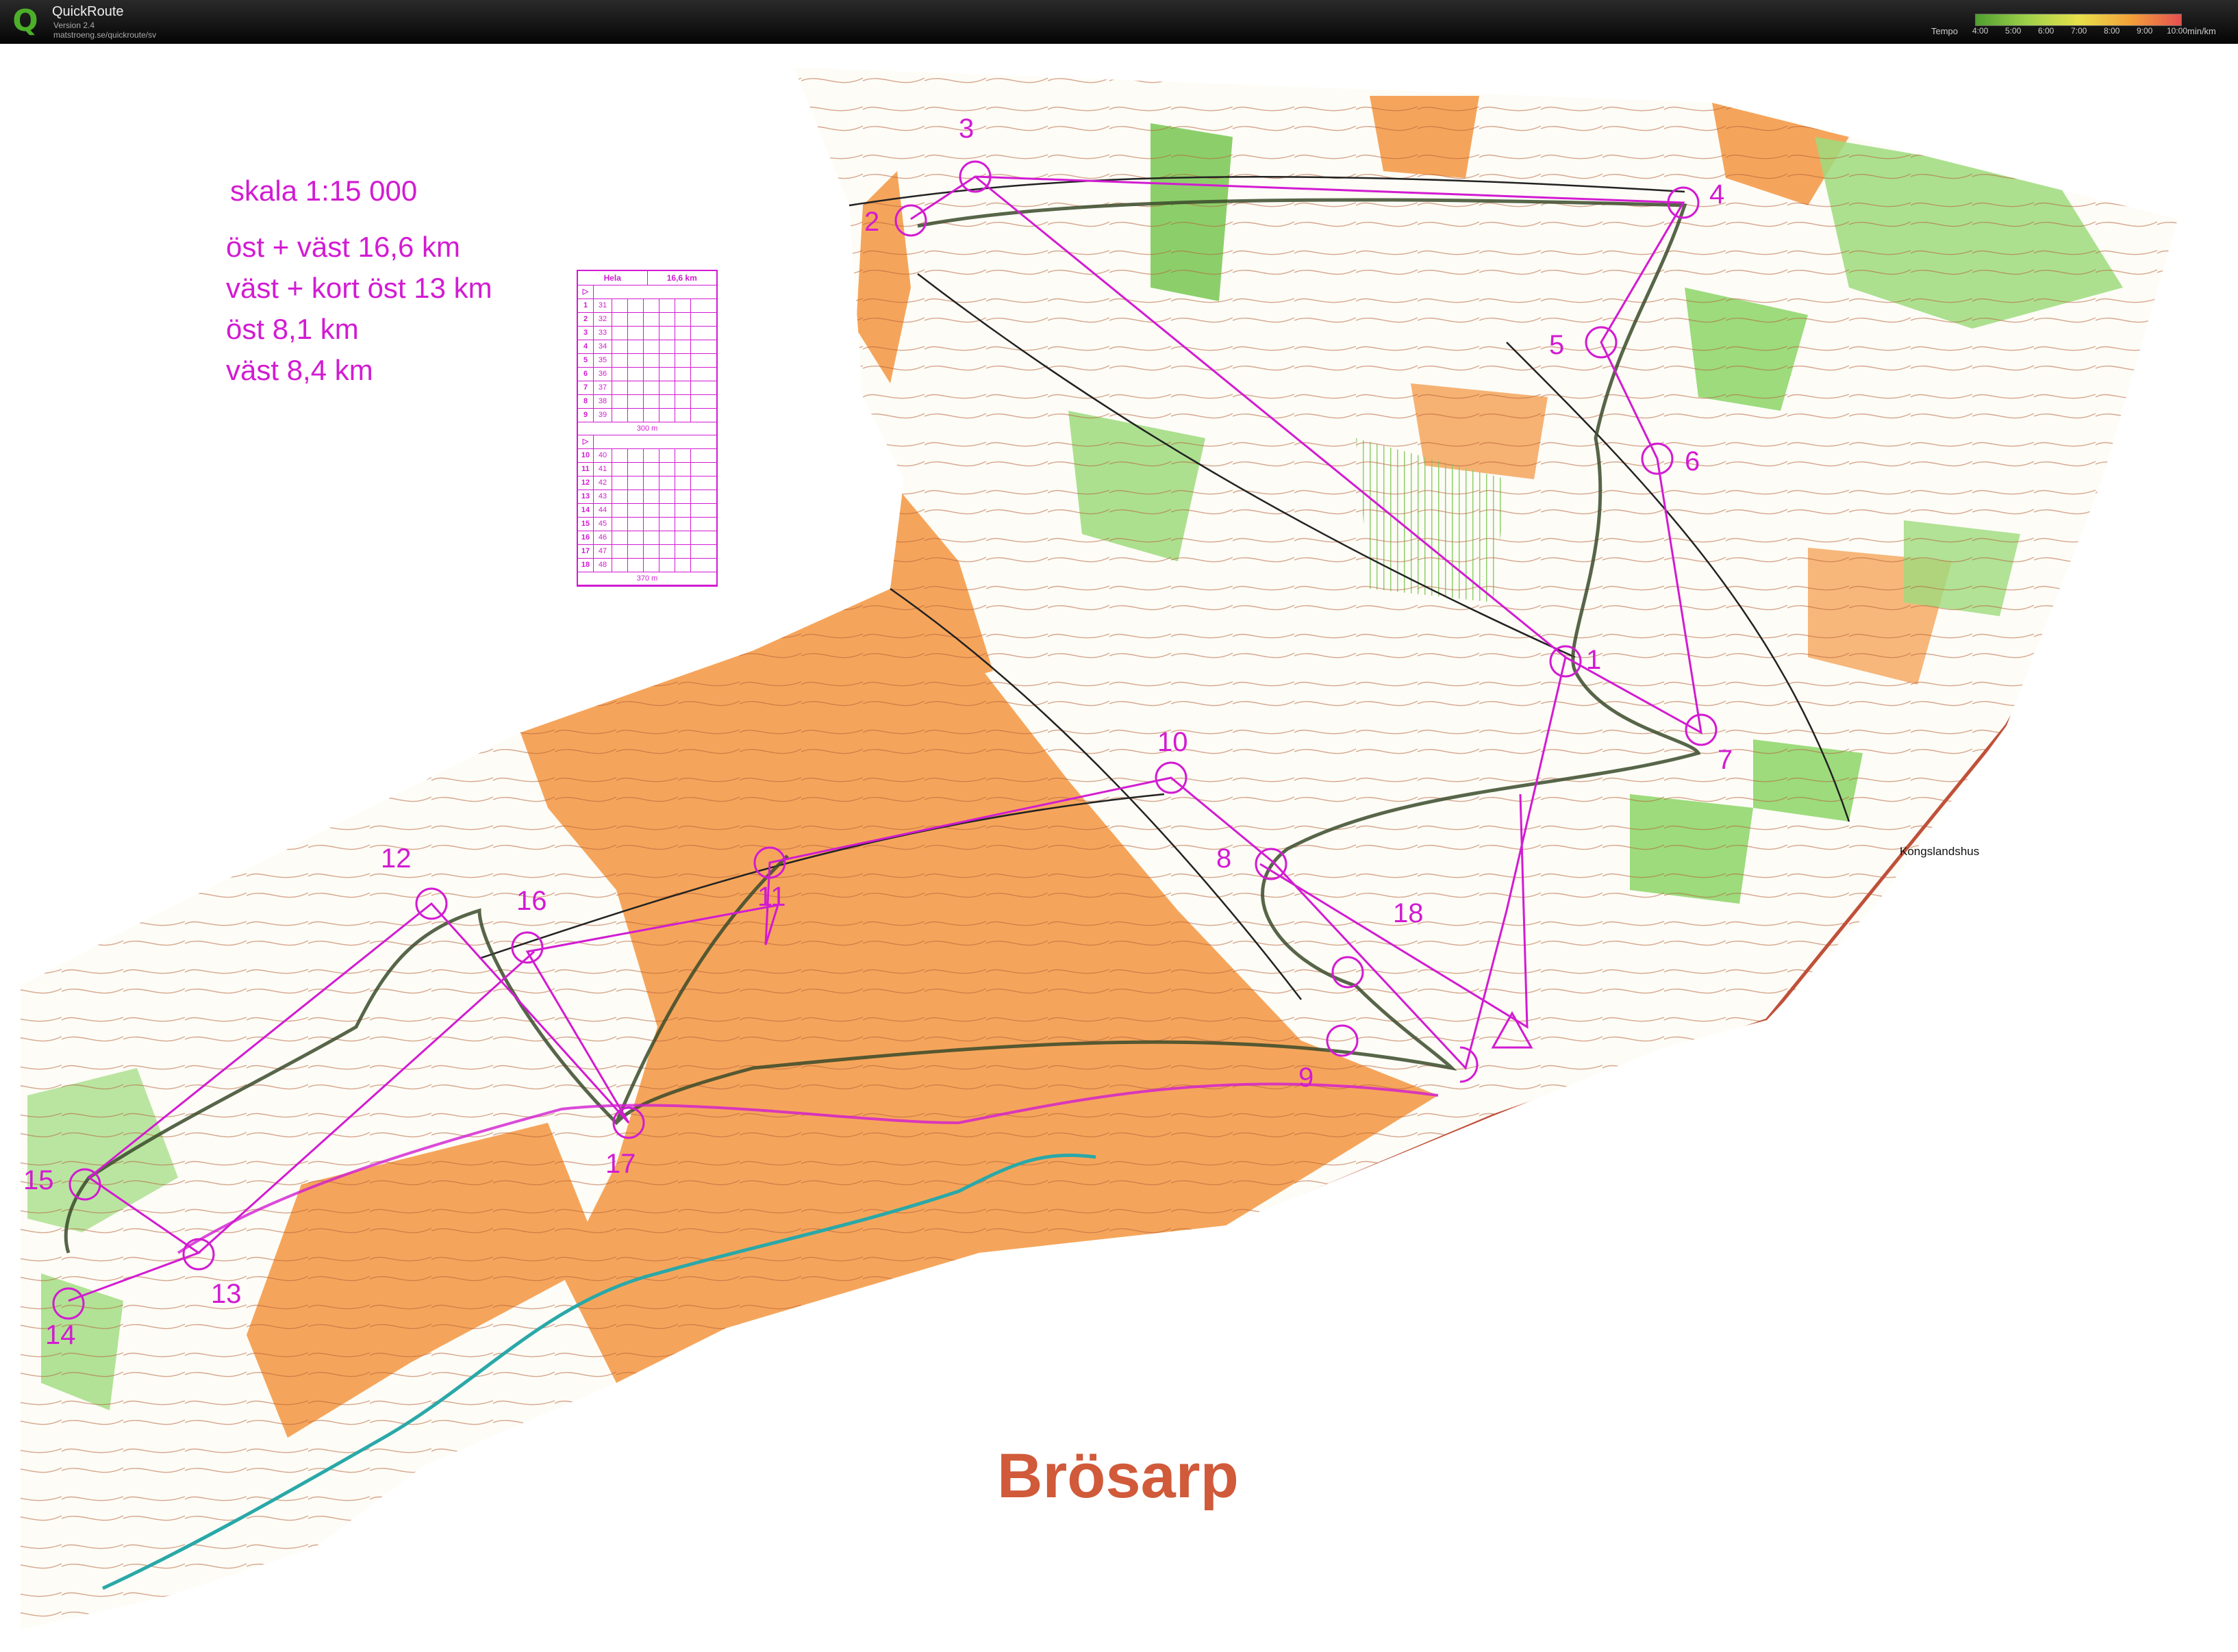 The height and width of the screenshot is (1652, 2238). Describe the element at coordinates (647, 456) in the screenshot. I see `description-row: 10 40` at that location.